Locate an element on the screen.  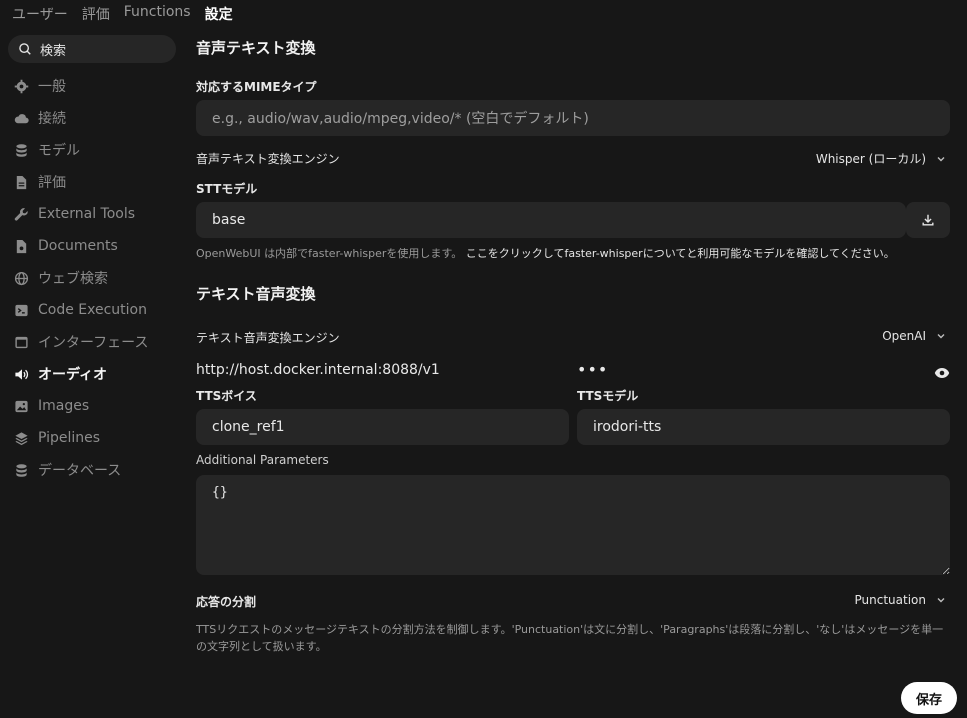
wrench-icon is located at coordinates (21, 214).